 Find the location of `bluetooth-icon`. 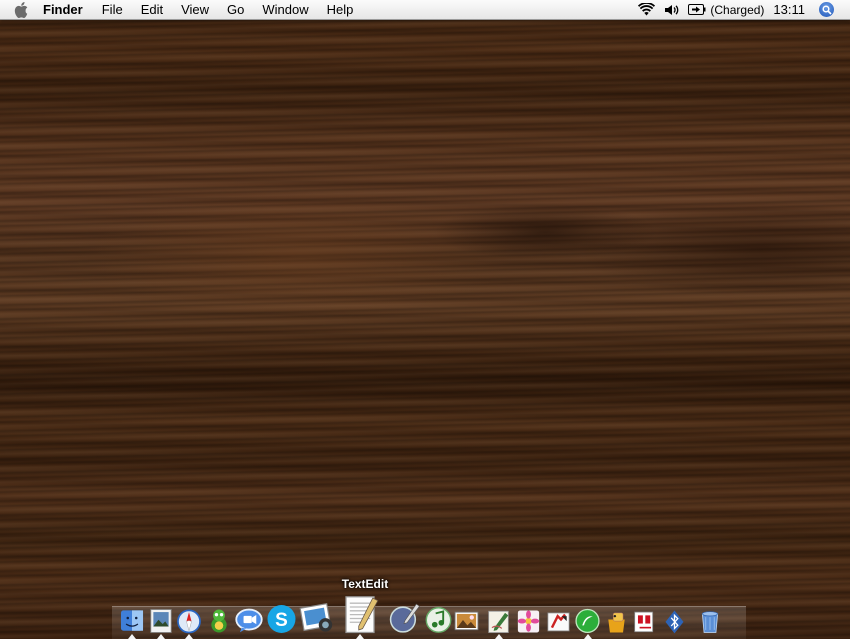

bluetooth-icon is located at coordinates (674, 621).